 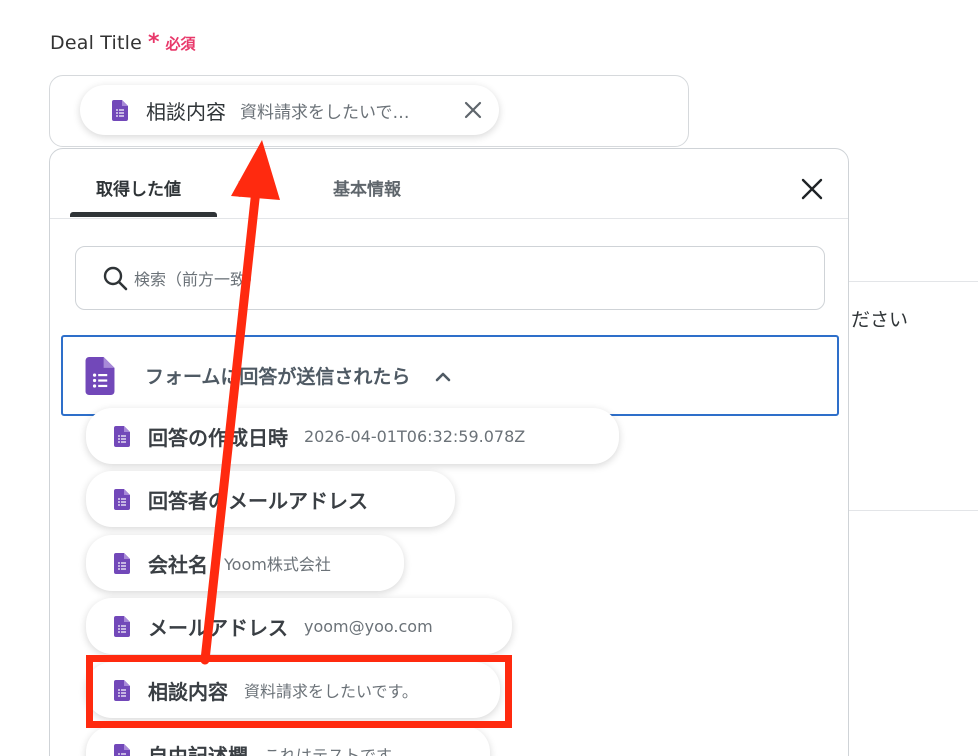 I want to click on item-label: 回答の作成日時, so click(x=218, y=437).